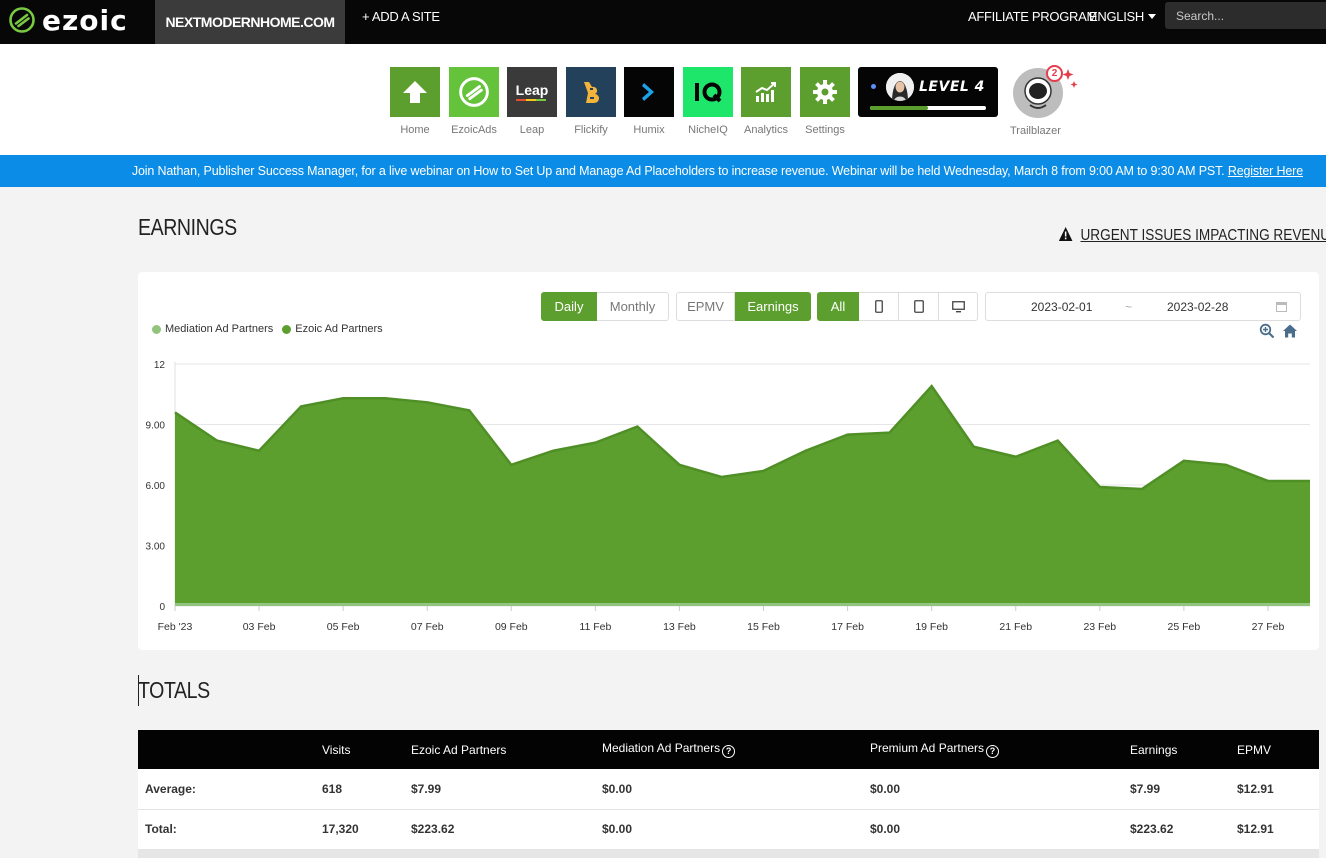 Image resolution: width=1326 pixels, height=858 pixels. I want to click on x-tick-label: 27 Feb, so click(1268, 627).